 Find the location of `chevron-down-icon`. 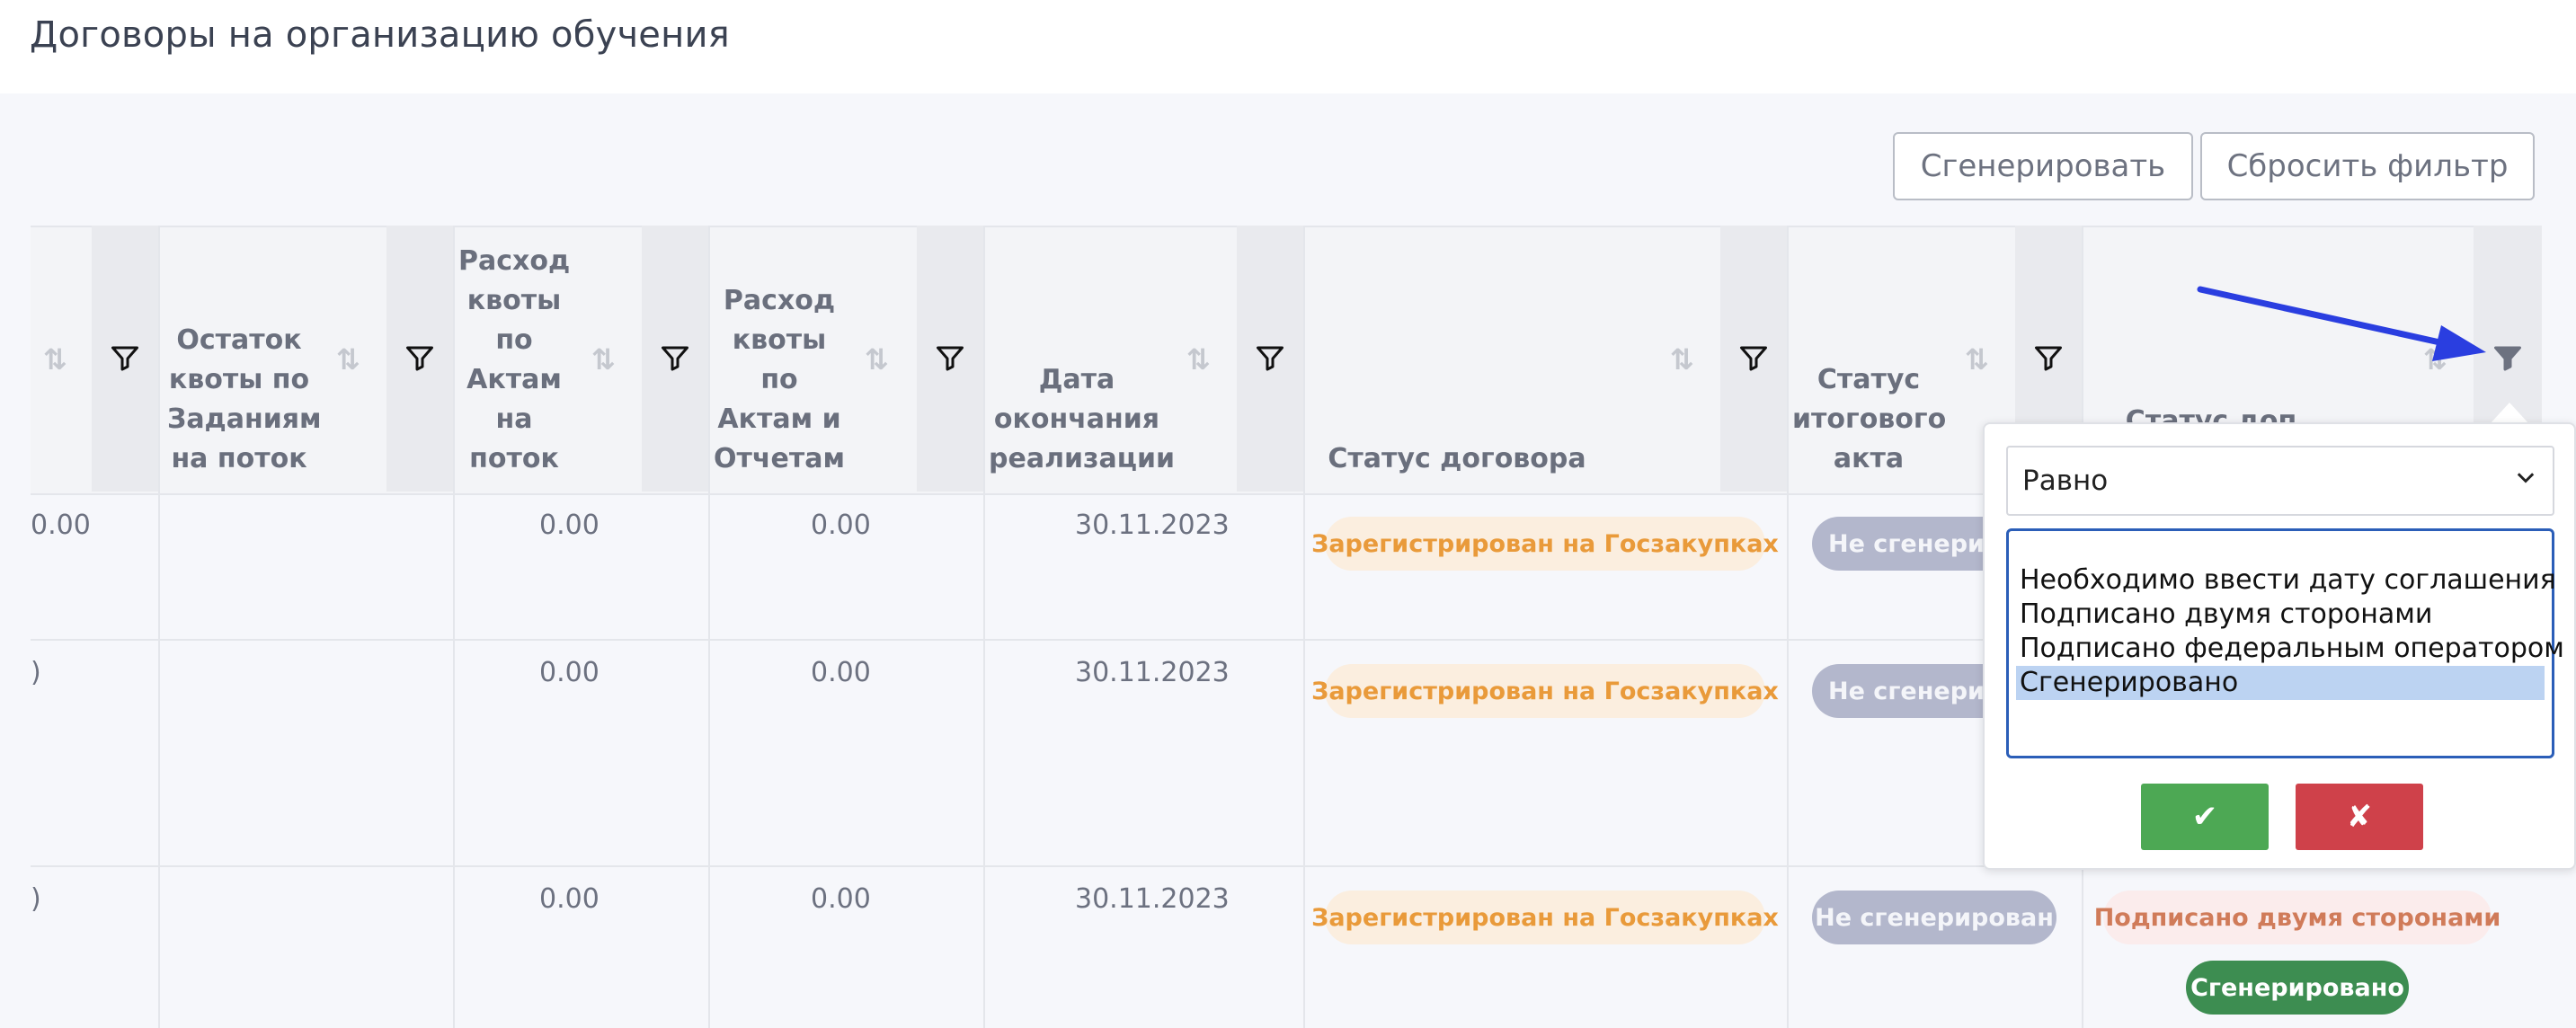

chevron-down-icon is located at coordinates (2525, 482).